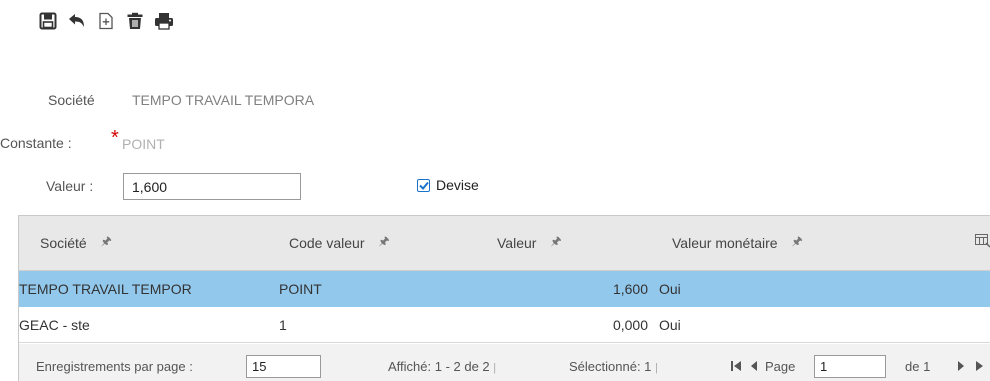 The image size is (990, 381). I want to click on constante-value: POINT, so click(143, 144).